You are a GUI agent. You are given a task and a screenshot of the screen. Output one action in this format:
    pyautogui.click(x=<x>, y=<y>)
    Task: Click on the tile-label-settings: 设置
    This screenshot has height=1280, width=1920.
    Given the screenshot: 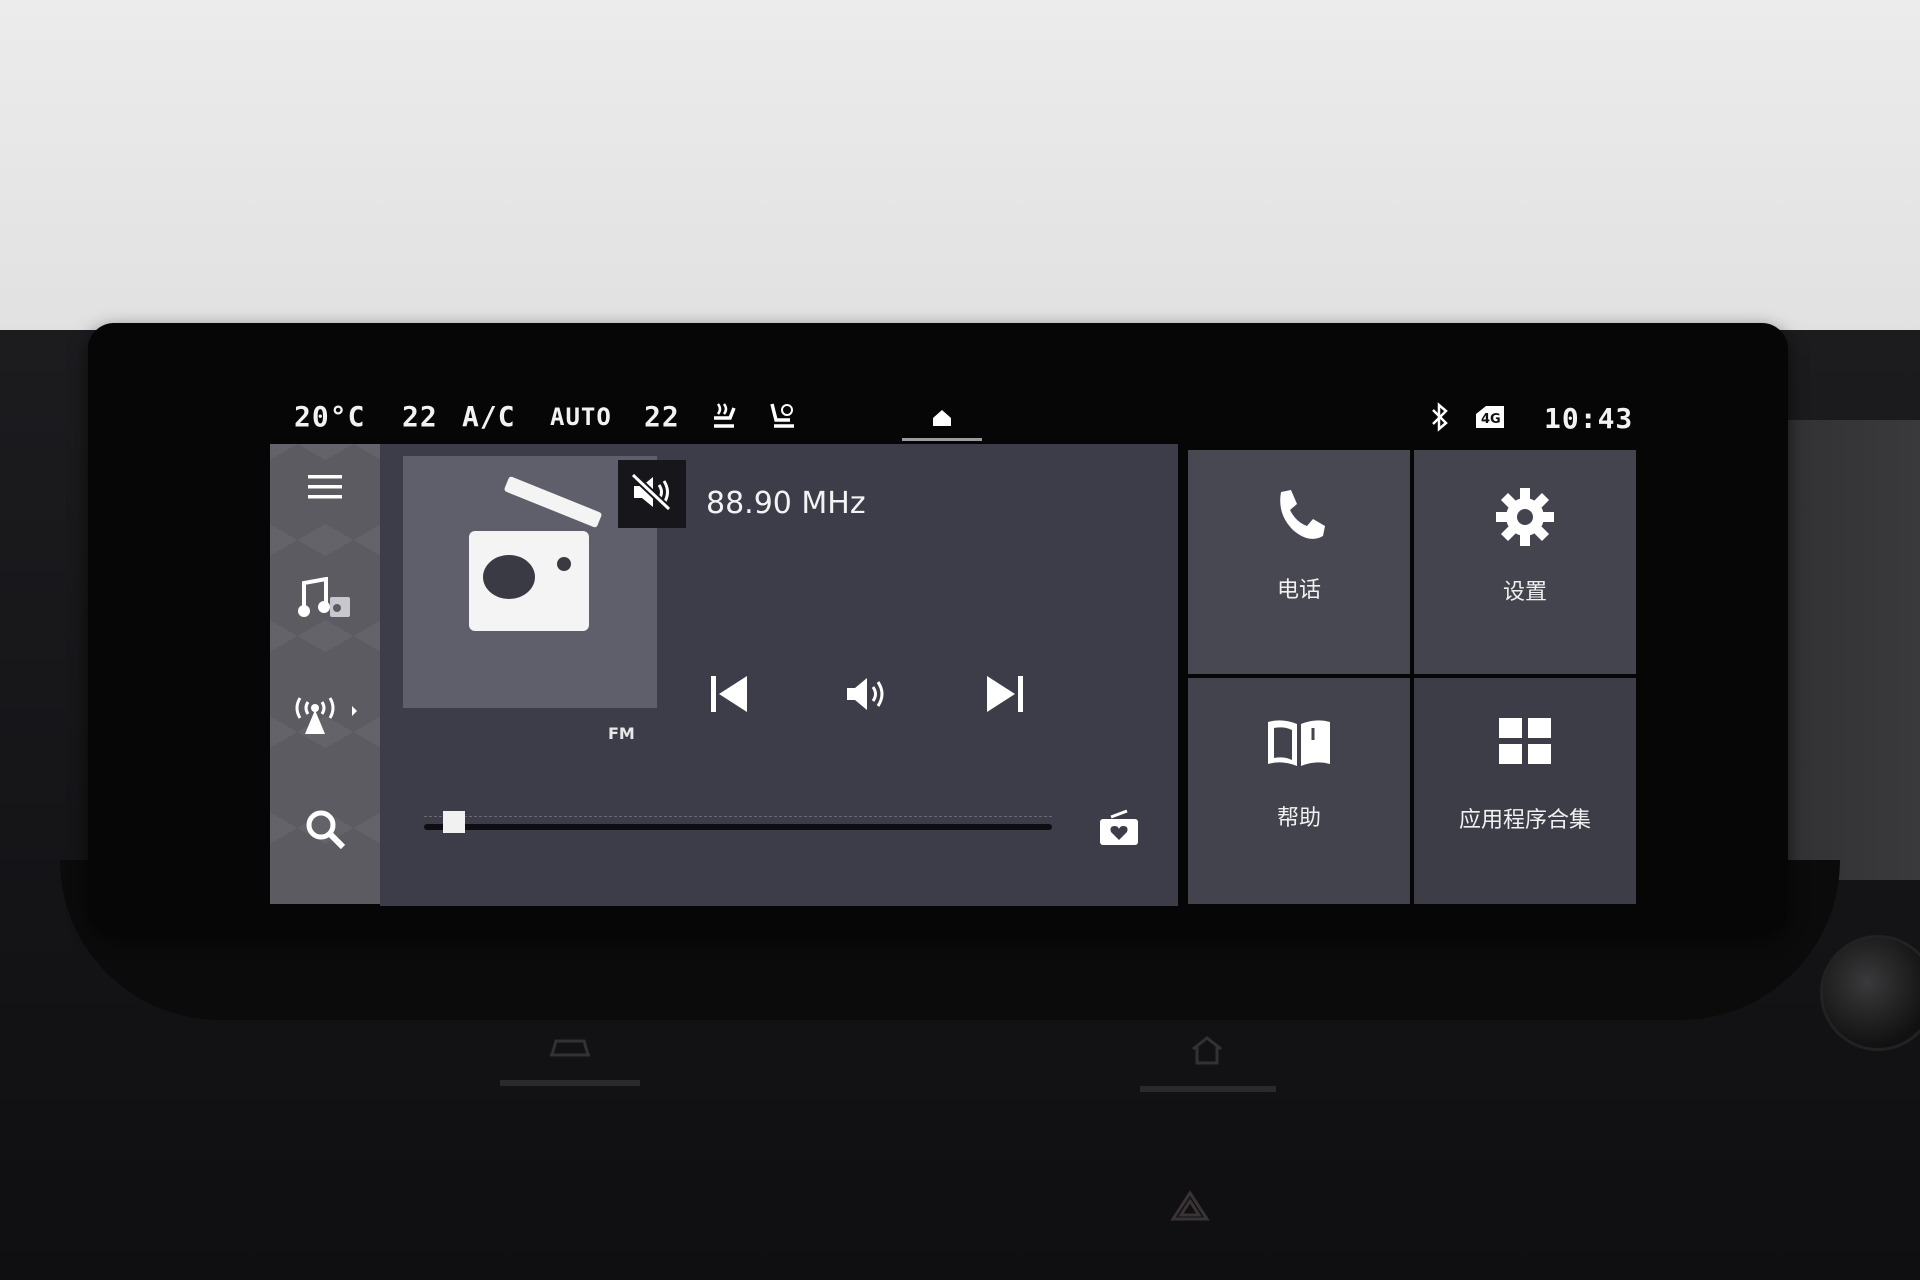 What is the action you would take?
    pyautogui.click(x=1524, y=592)
    